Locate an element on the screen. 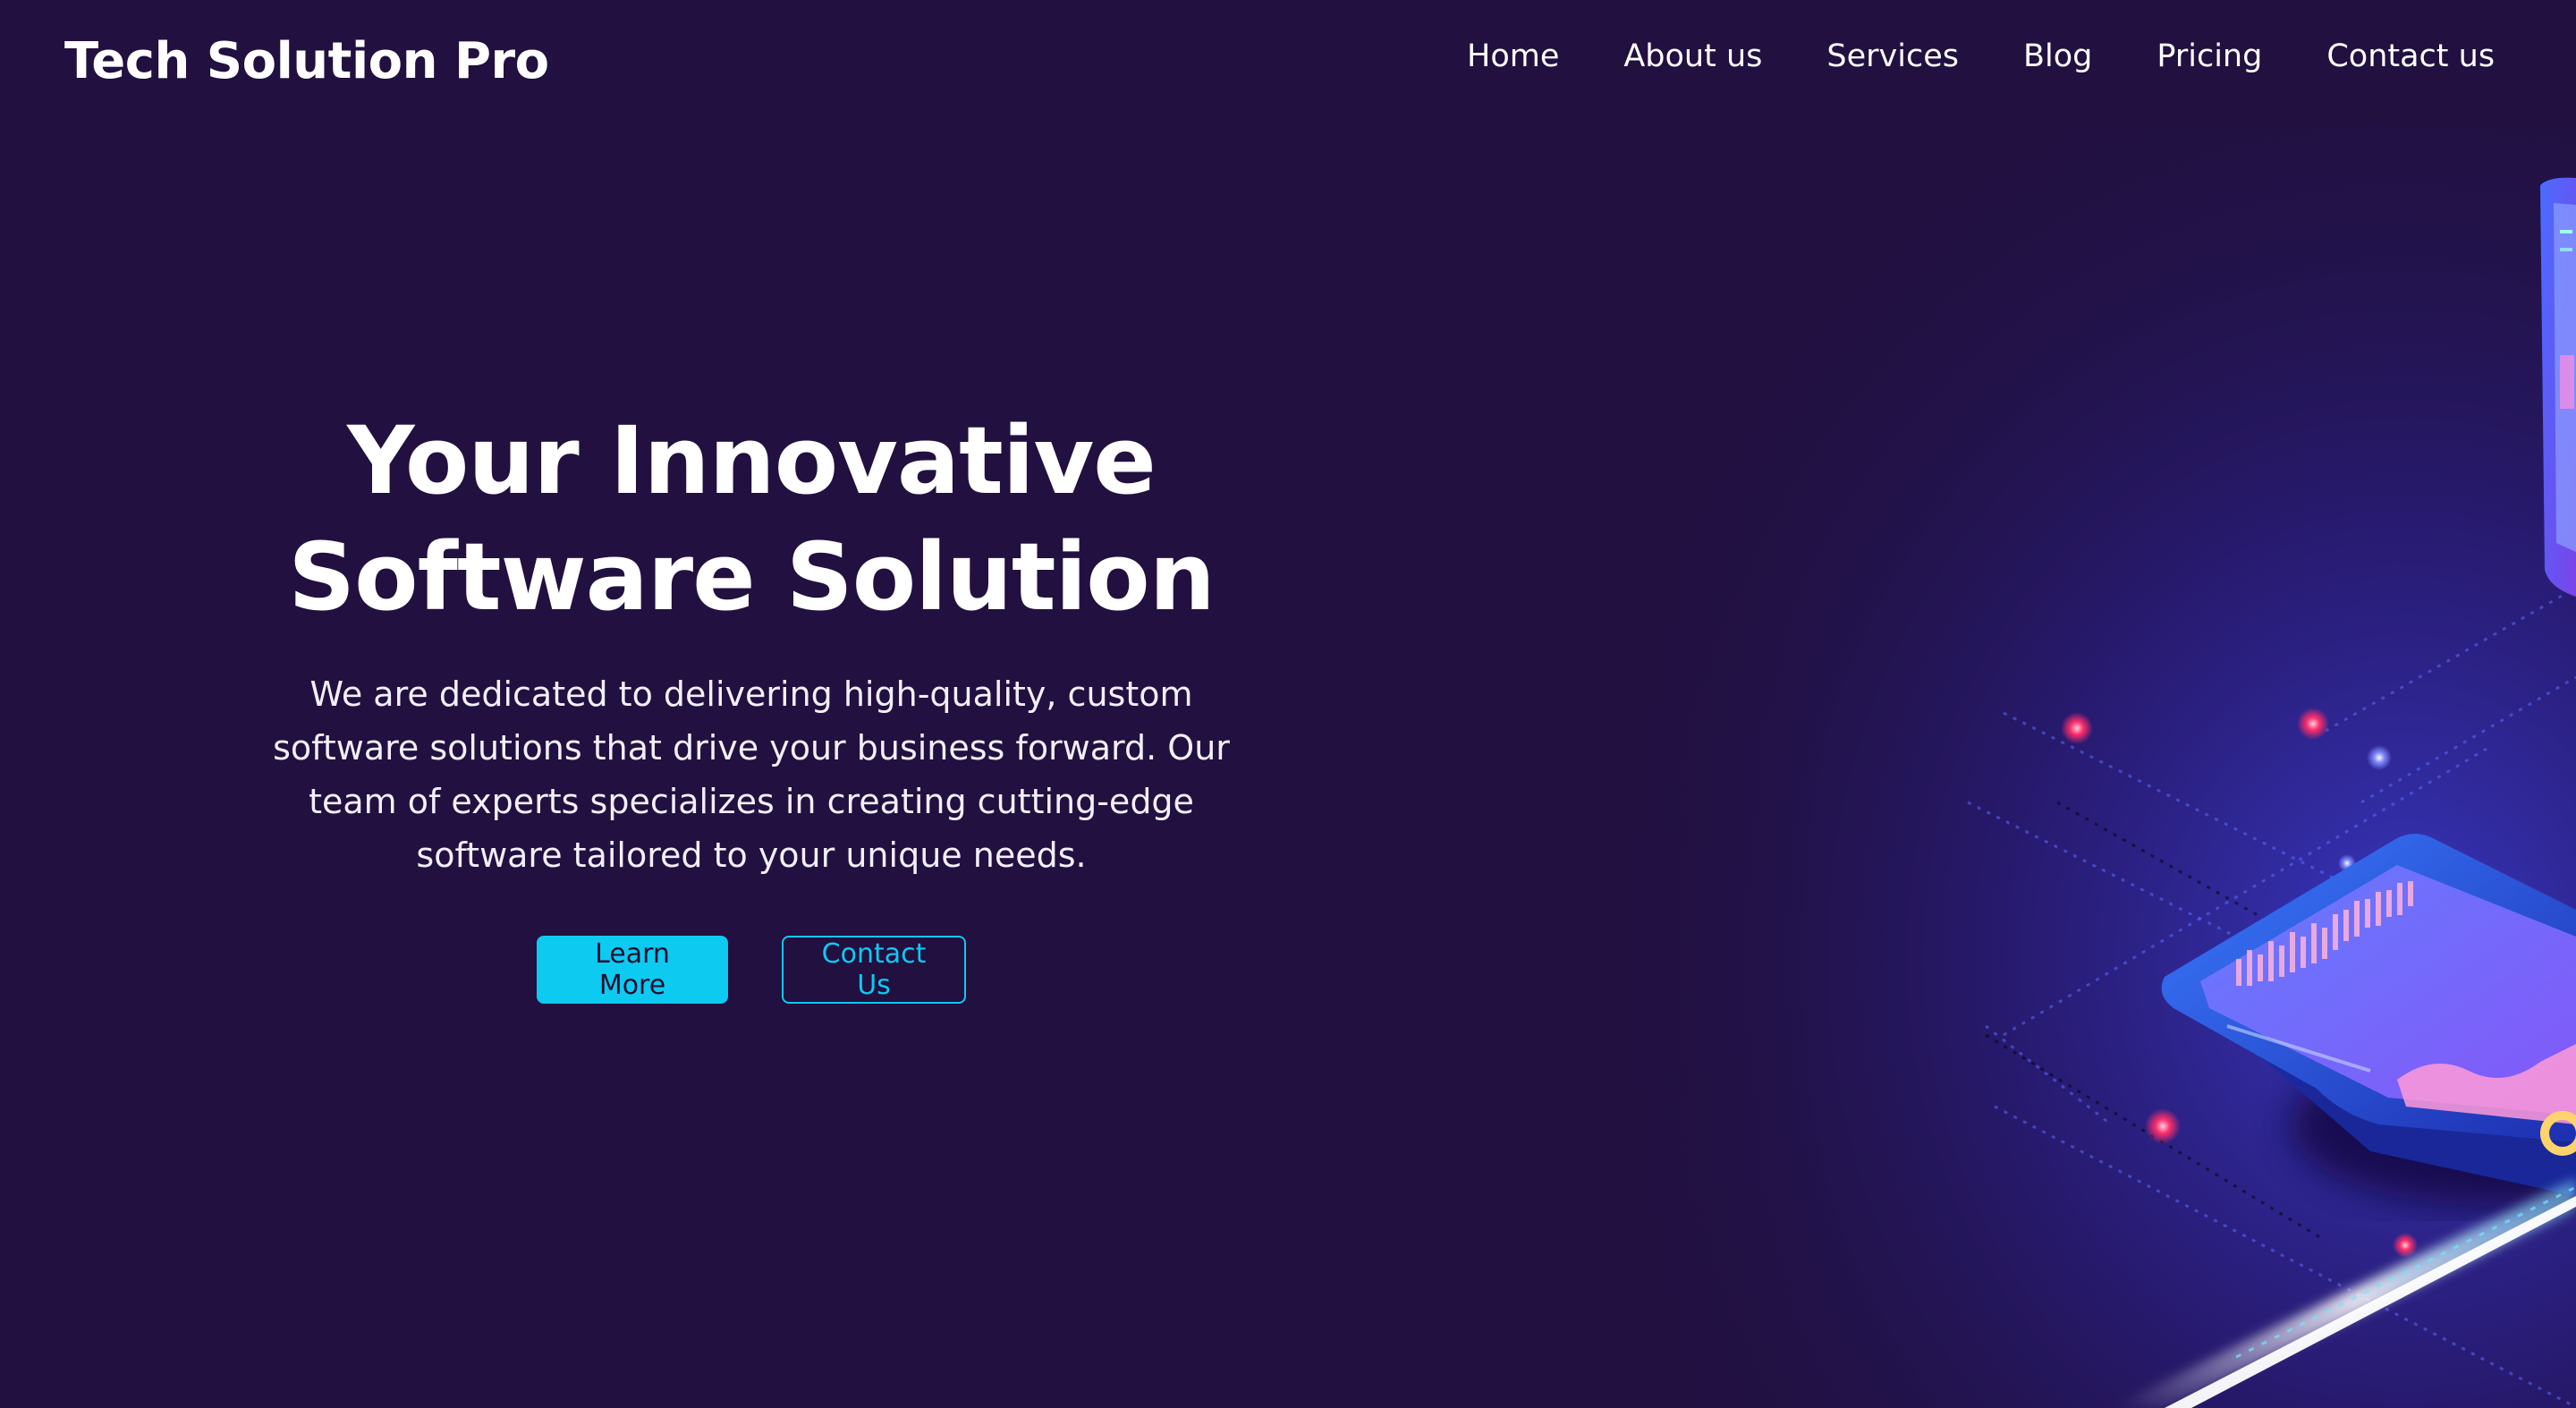 The height and width of the screenshot is (1408, 2576). hero-actions: Learn More Contact Us is located at coordinates (751, 970).